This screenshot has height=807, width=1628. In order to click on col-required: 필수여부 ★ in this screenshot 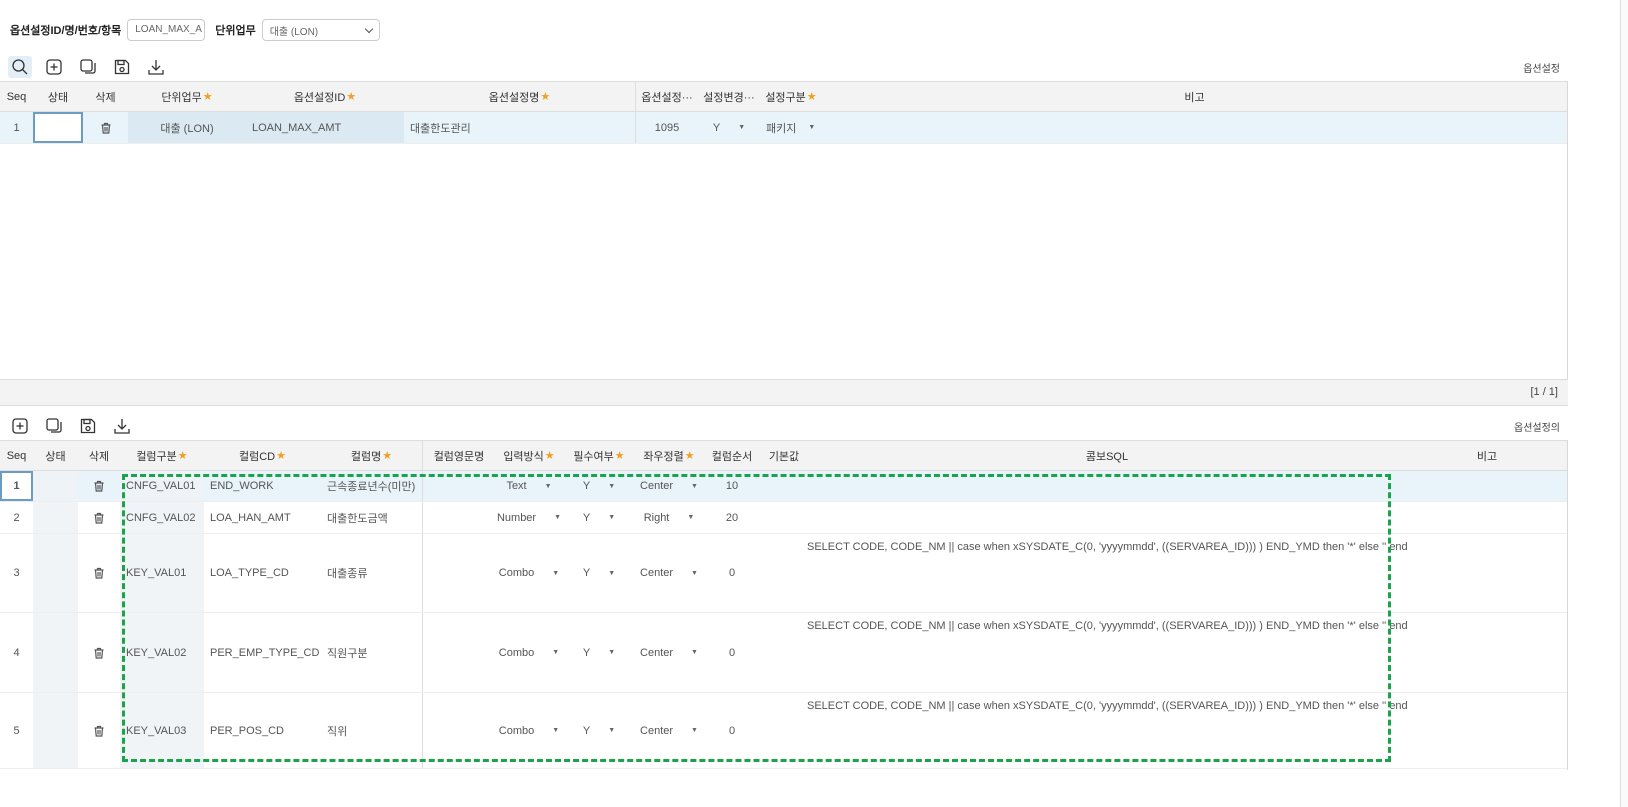, I will do `click(599, 455)`.